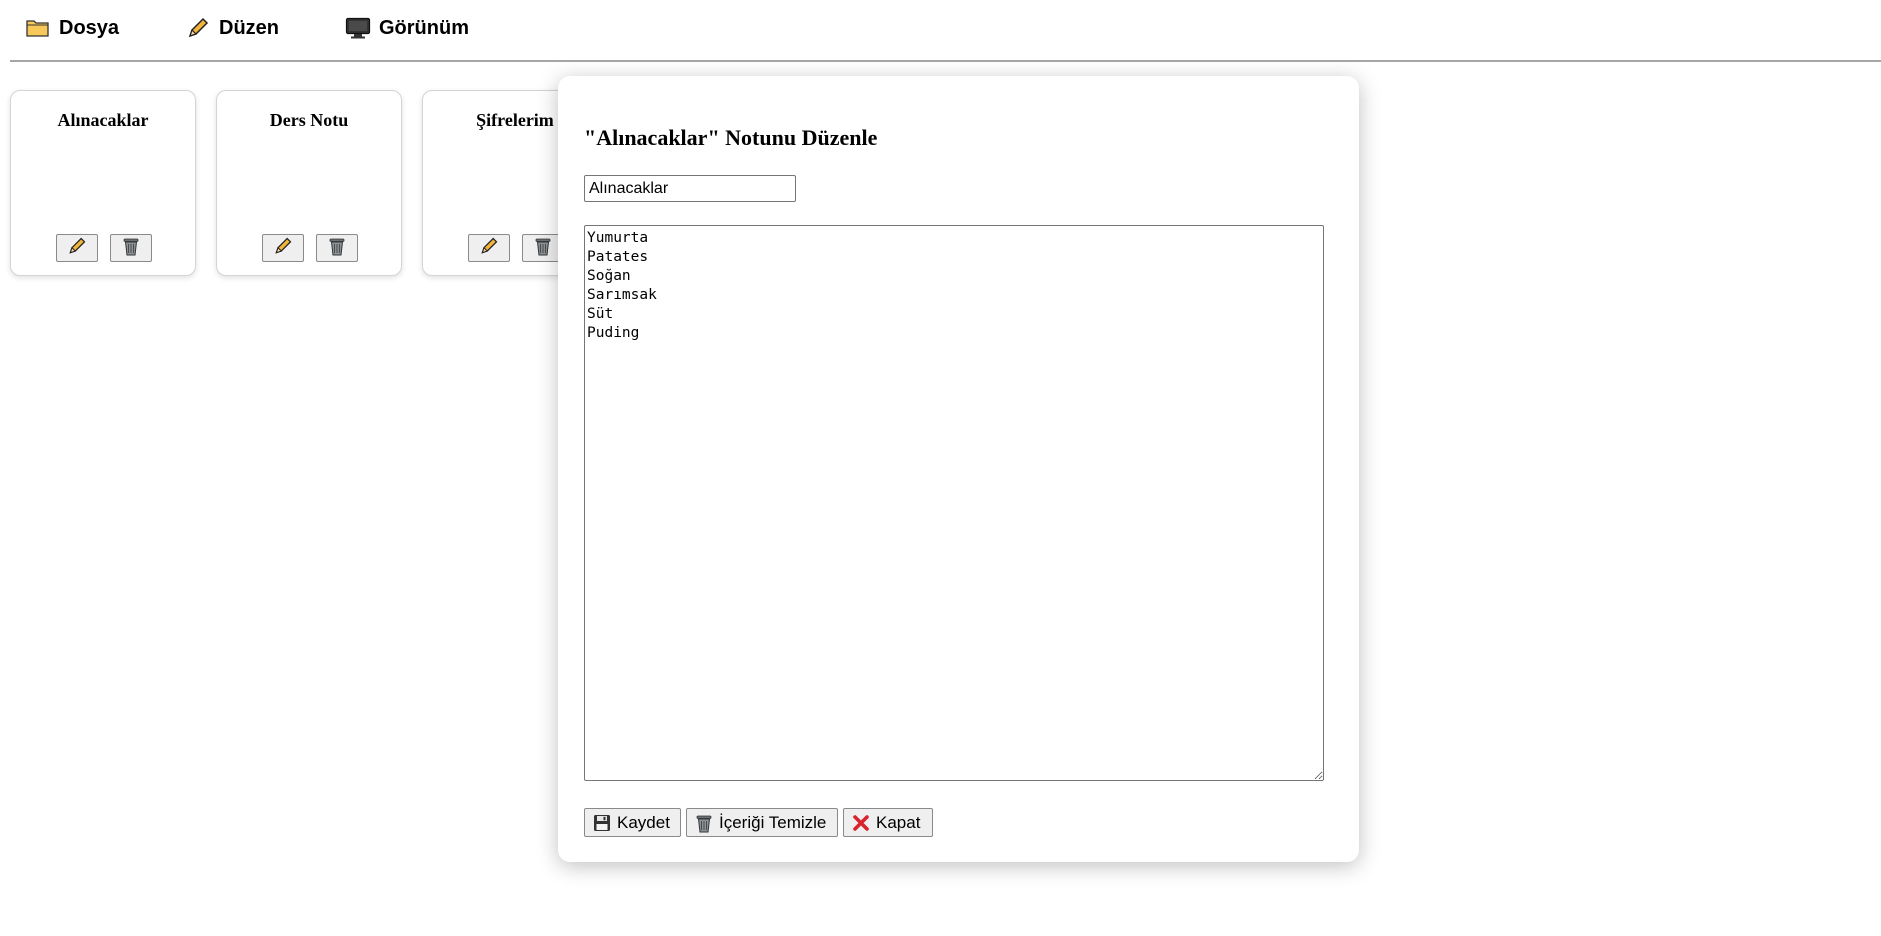 Image resolution: width=1881 pixels, height=936 pixels. What do you see at coordinates (424, 27) in the screenshot?
I see `menu-view-label: Görünüm` at bounding box center [424, 27].